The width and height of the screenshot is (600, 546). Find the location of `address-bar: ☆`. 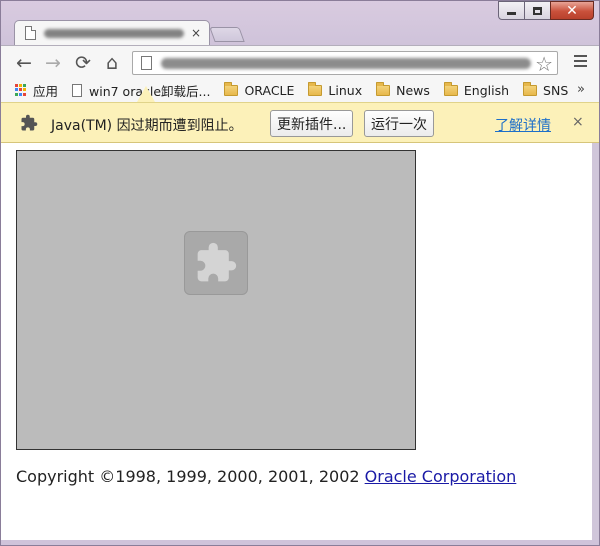

address-bar: ☆ is located at coordinates (345, 63).